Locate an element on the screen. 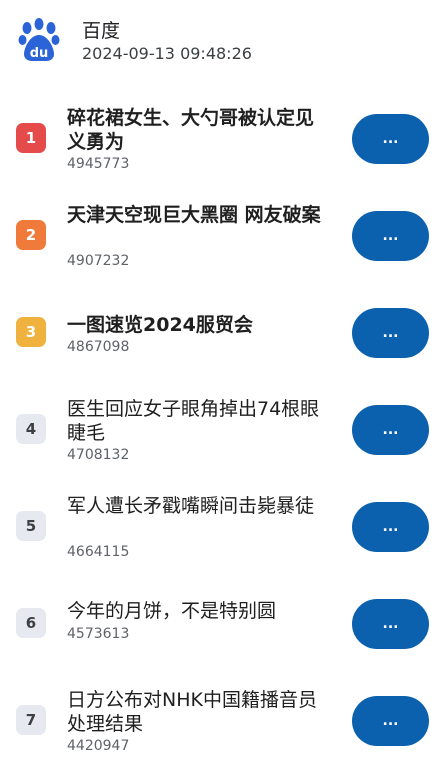 The image size is (443, 765). item-title: 今年的月饼，不是特别圆 is located at coordinates (198, 611).